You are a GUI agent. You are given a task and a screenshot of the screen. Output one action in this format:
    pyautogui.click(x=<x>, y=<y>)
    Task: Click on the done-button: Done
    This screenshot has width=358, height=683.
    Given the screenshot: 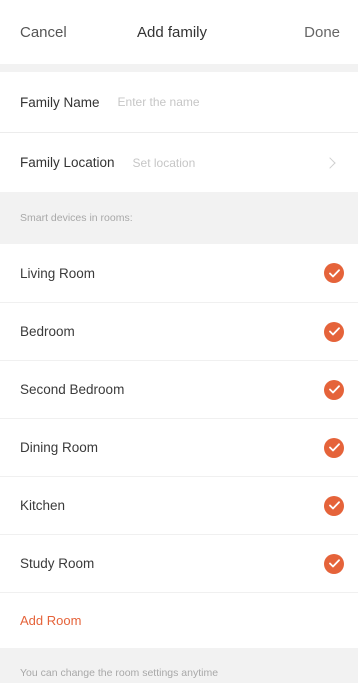 What is the action you would take?
    pyautogui.click(x=322, y=32)
    